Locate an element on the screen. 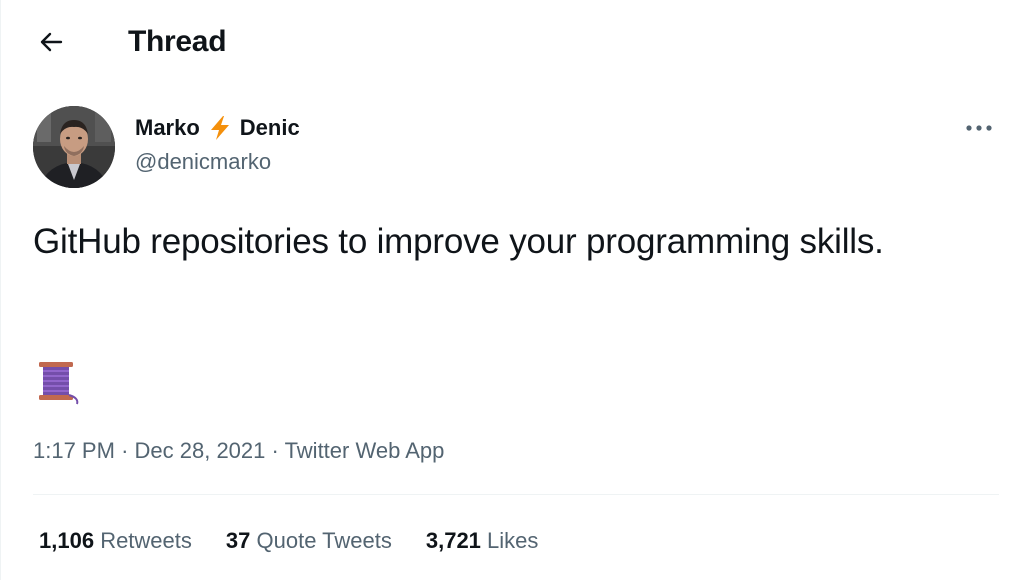  likes-stat: 3,721 Likes is located at coordinates (482, 541).